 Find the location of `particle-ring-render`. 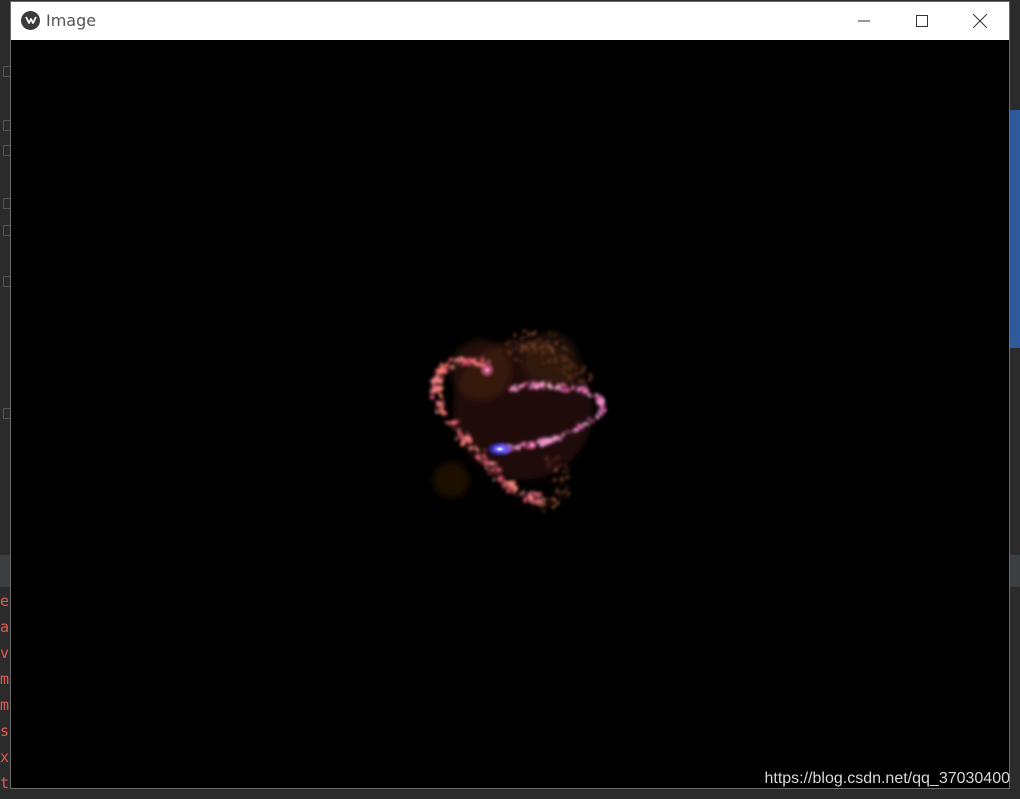

particle-ring-render is located at coordinates (518, 420).